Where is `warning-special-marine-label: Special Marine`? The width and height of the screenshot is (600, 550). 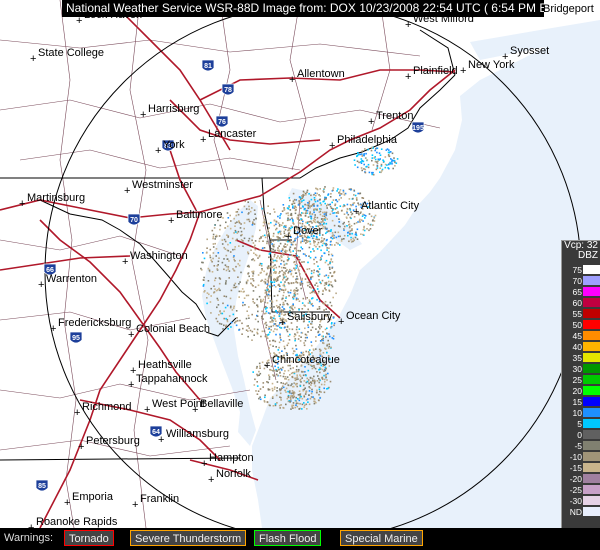 warning-special-marine-label: Special Marine is located at coordinates (381, 539).